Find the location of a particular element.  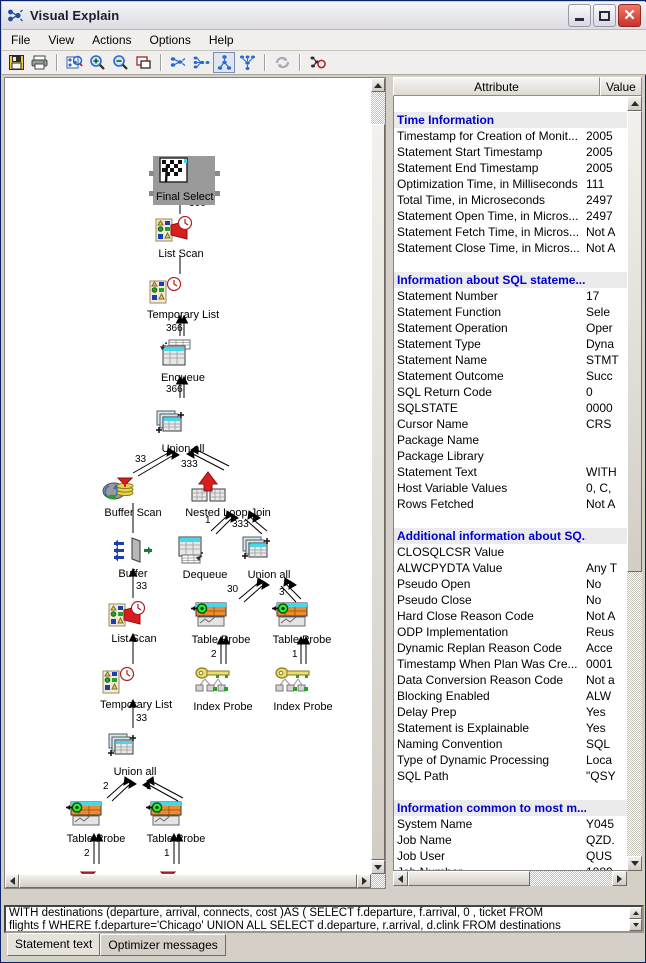

attributes-horizontal-scrollbar is located at coordinates (517, 878).